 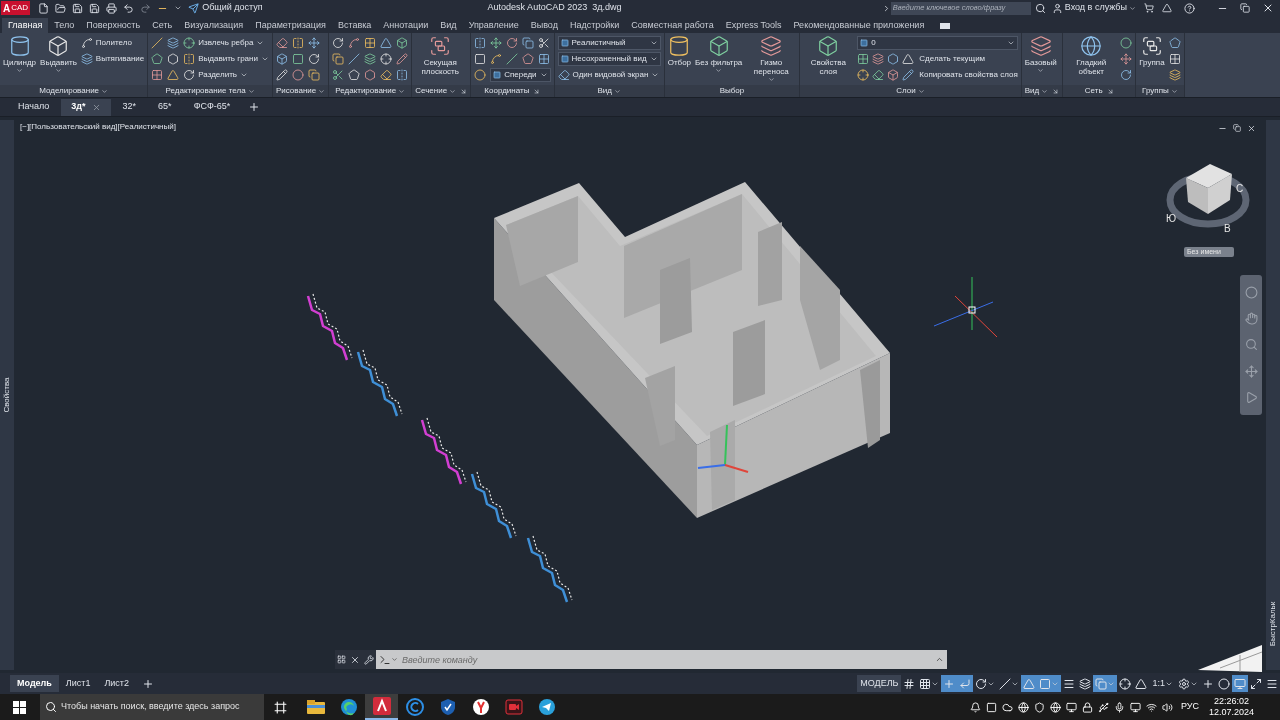 What do you see at coordinates (406, 25) in the screenshot?
I see `ribbon-tab: Аннотации` at bounding box center [406, 25].